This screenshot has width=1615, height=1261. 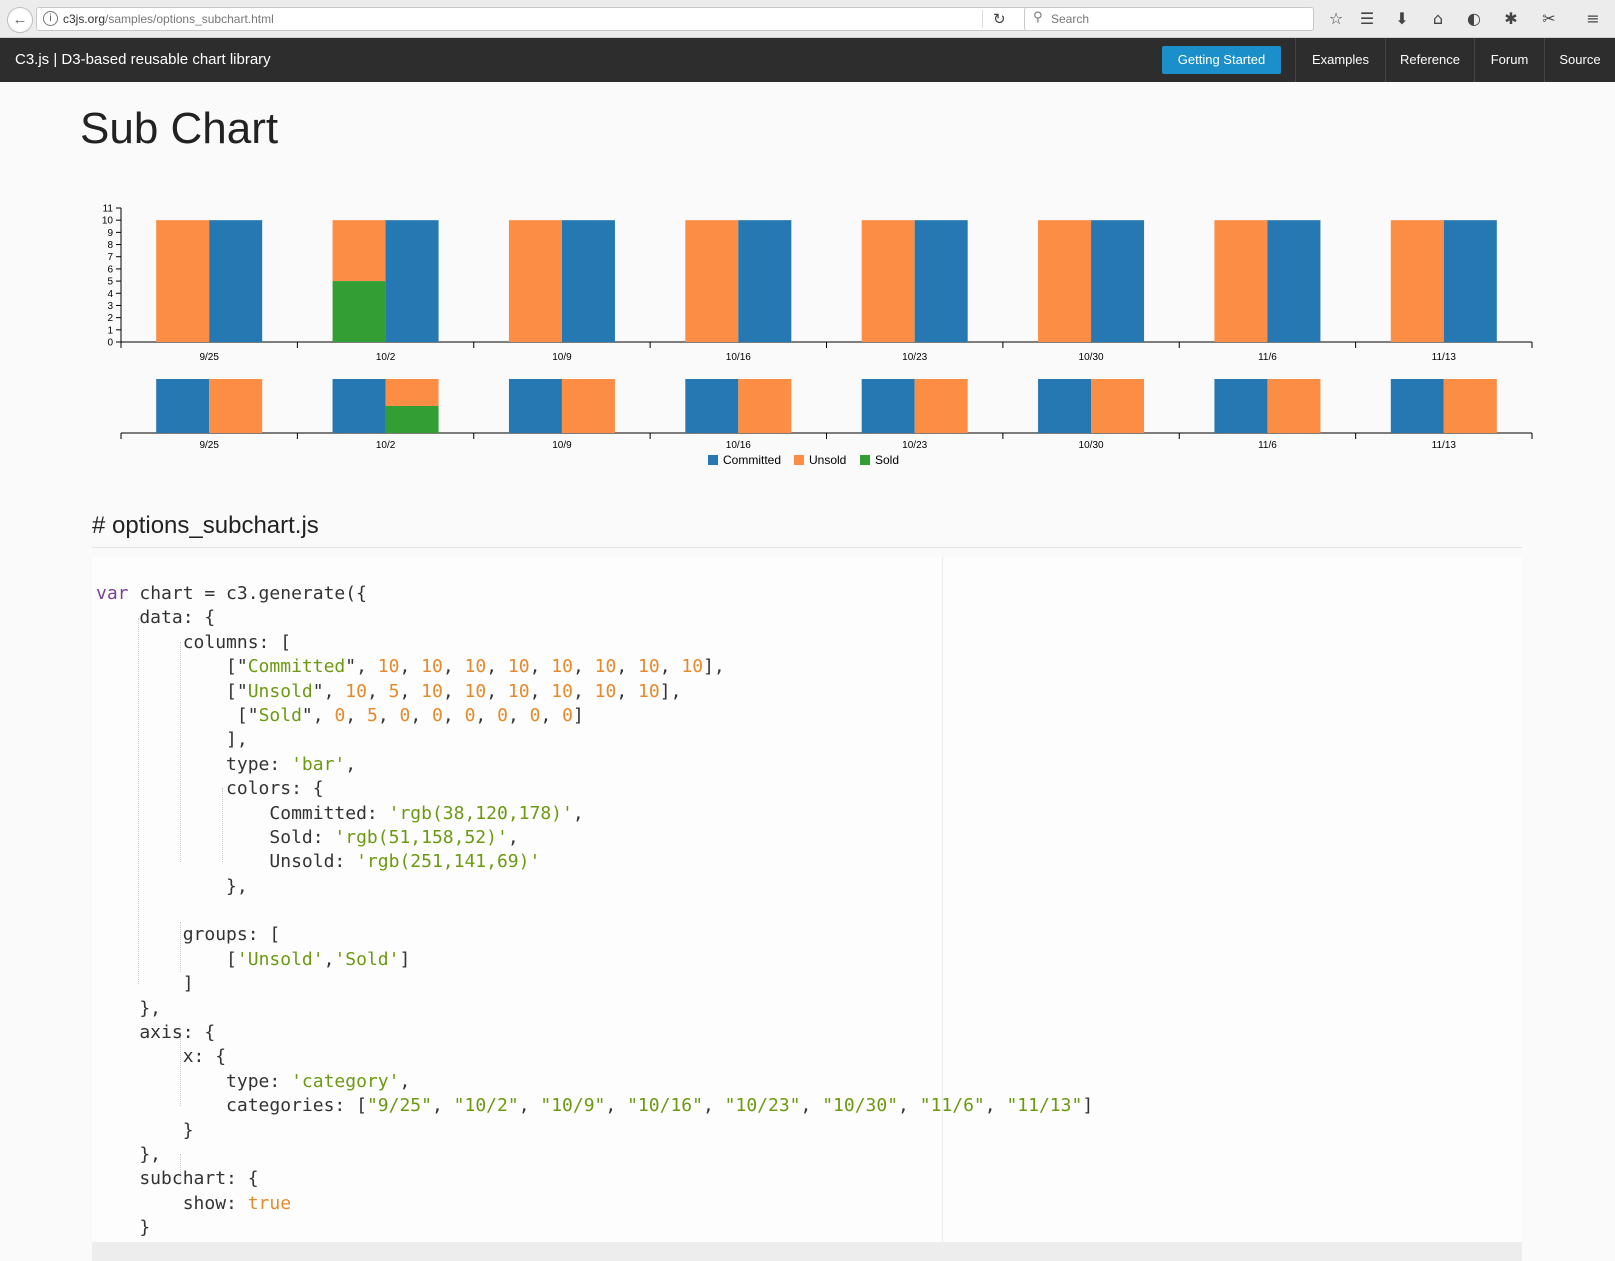 What do you see at coordinates (194, 642) in the screenshot?
I see `code-token: columns: [` at bounding box center [194, 642].